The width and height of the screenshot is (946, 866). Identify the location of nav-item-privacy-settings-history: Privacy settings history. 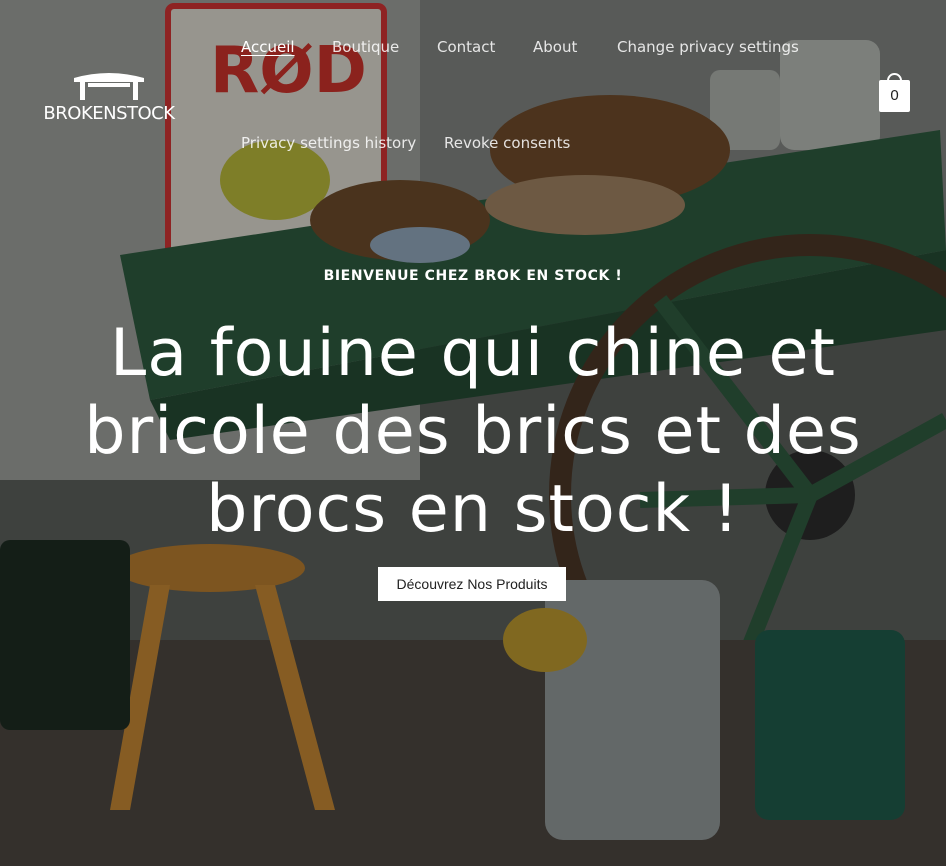
(328, 143).